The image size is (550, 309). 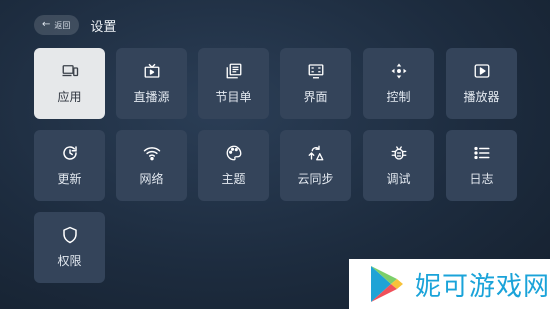 I want to click on tile-label: 日志, so click(x=481, y=179).